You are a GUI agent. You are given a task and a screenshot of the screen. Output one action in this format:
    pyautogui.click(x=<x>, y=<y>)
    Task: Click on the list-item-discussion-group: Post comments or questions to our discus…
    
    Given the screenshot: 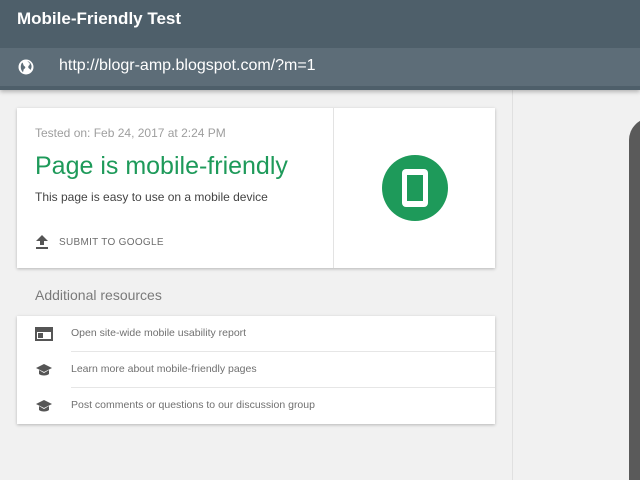 What is the action you would take?
    pyautogui.click(x=256, y=406)
    